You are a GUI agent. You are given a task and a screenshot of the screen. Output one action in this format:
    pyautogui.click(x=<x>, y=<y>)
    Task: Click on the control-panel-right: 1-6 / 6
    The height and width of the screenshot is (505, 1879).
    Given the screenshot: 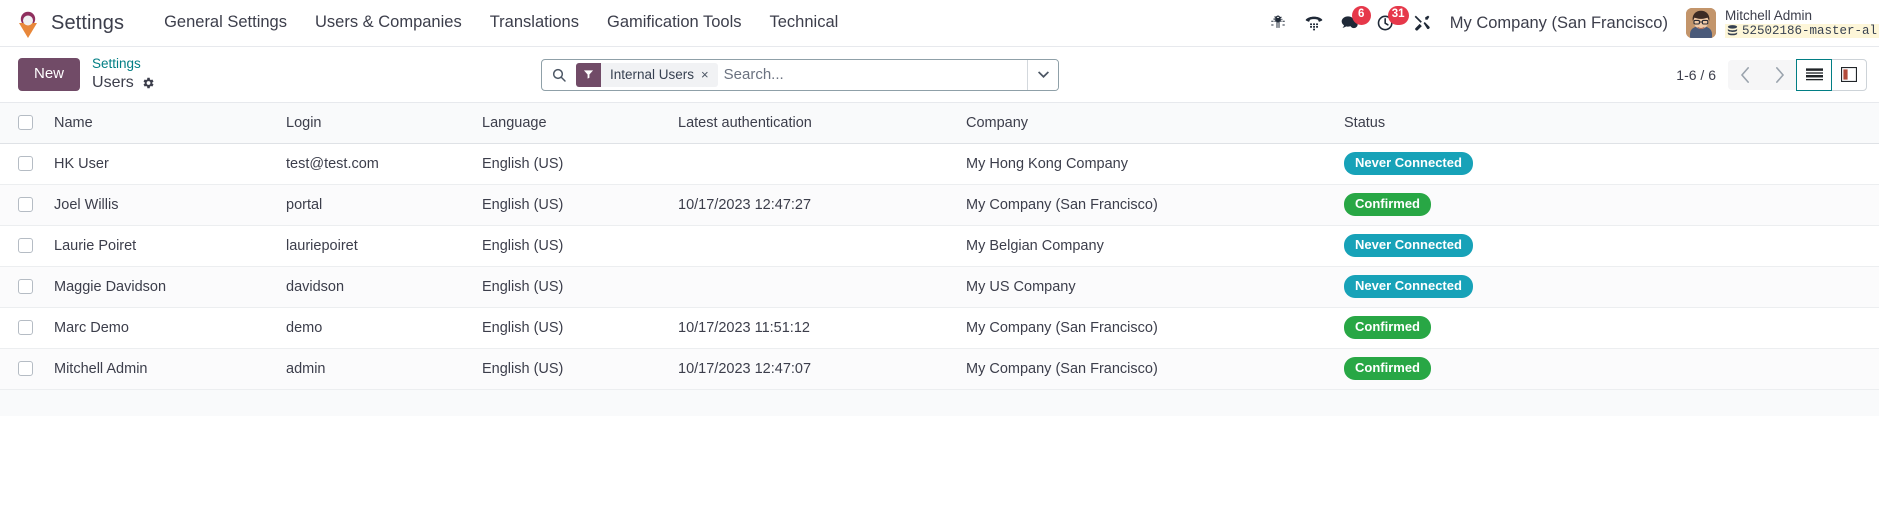 What is the action you would take?
    pyautogui.click(x=1771, y=74)
    